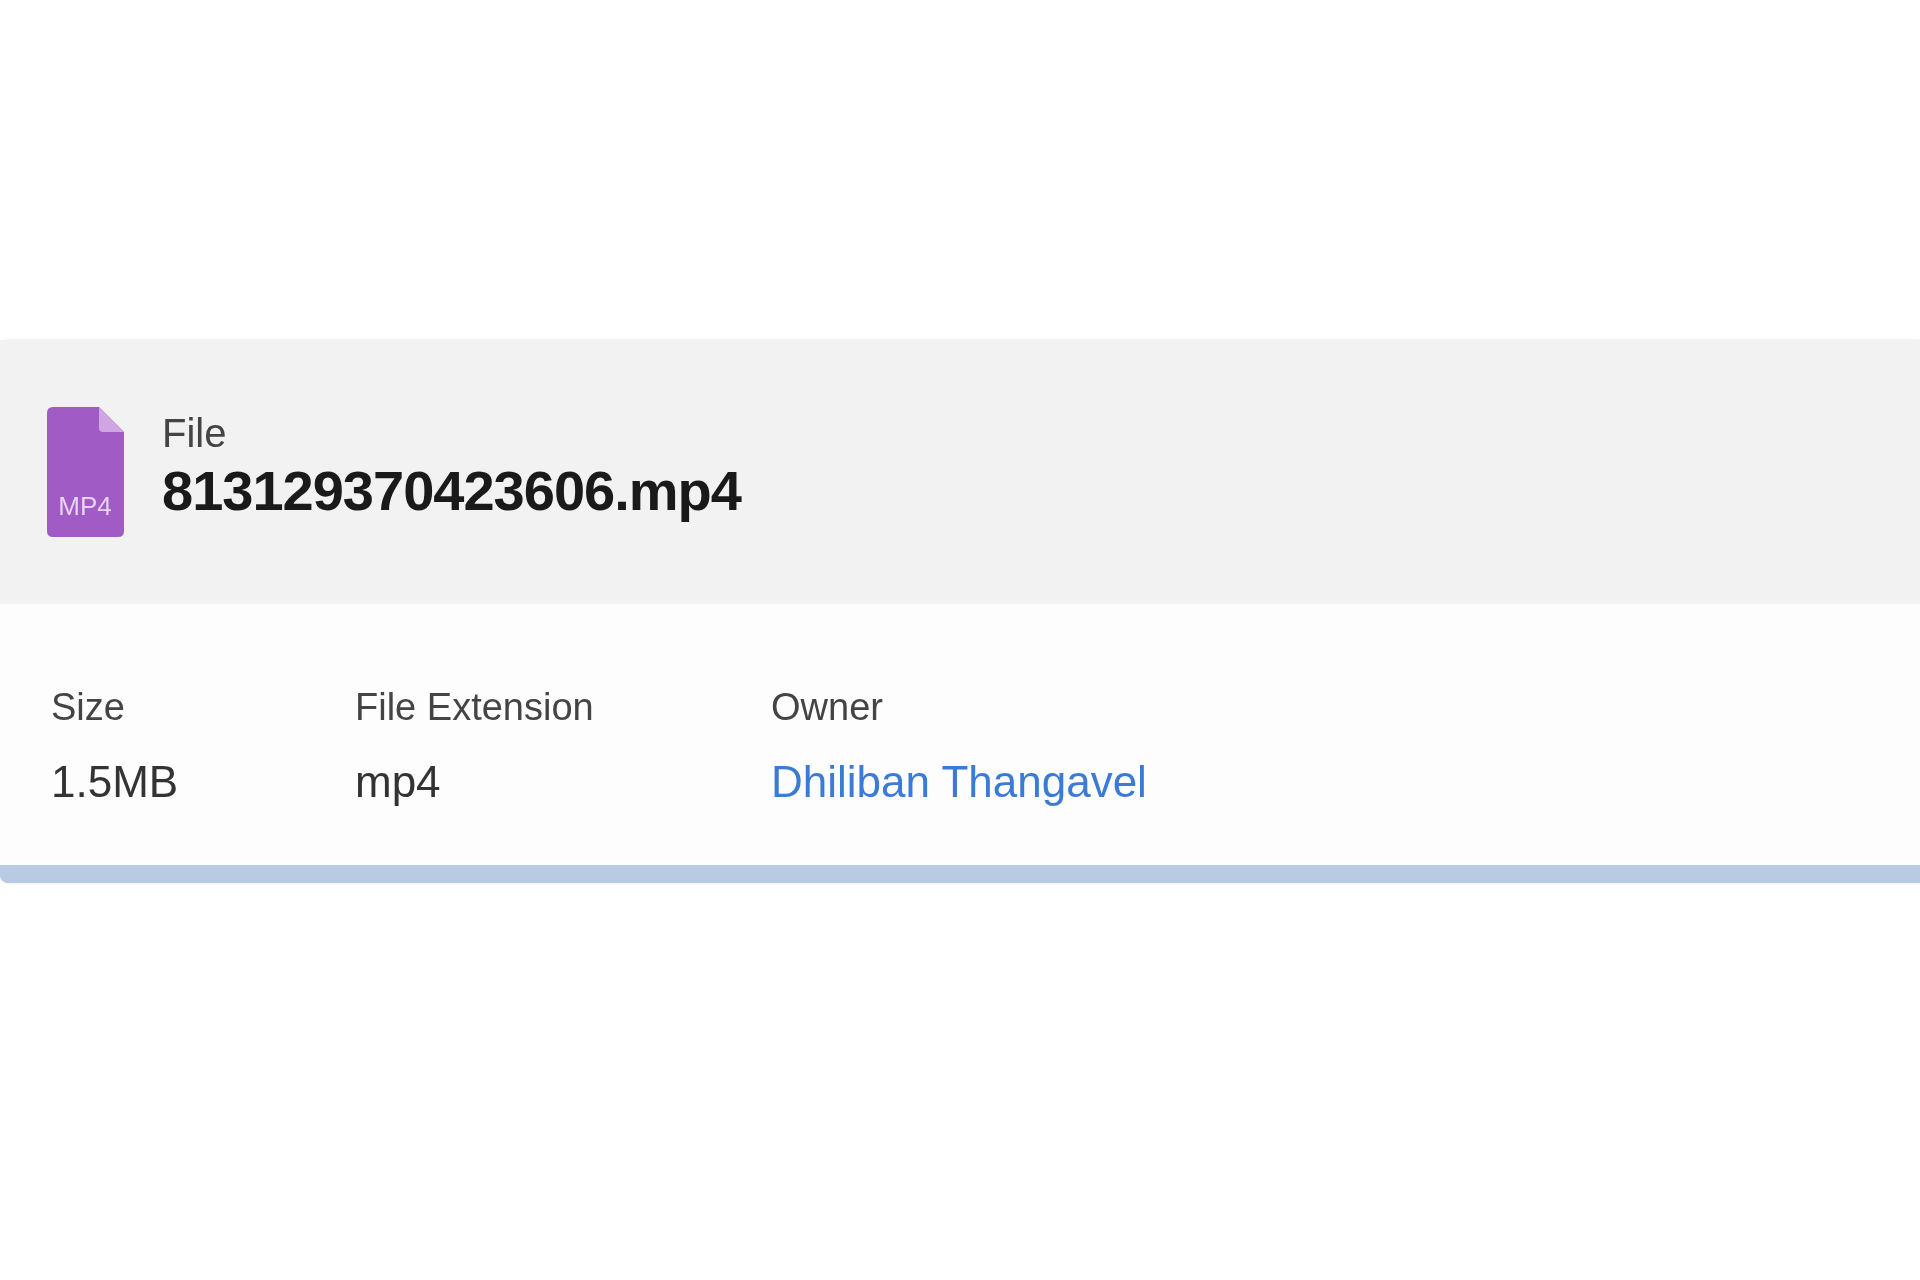 This screenshot has width=1920, height=1280. What do you see at coordinates (1071, 782) in the screenshot?
I see `owner-link: Dhiliban Thangavel` at bounding box center [1071, 782].